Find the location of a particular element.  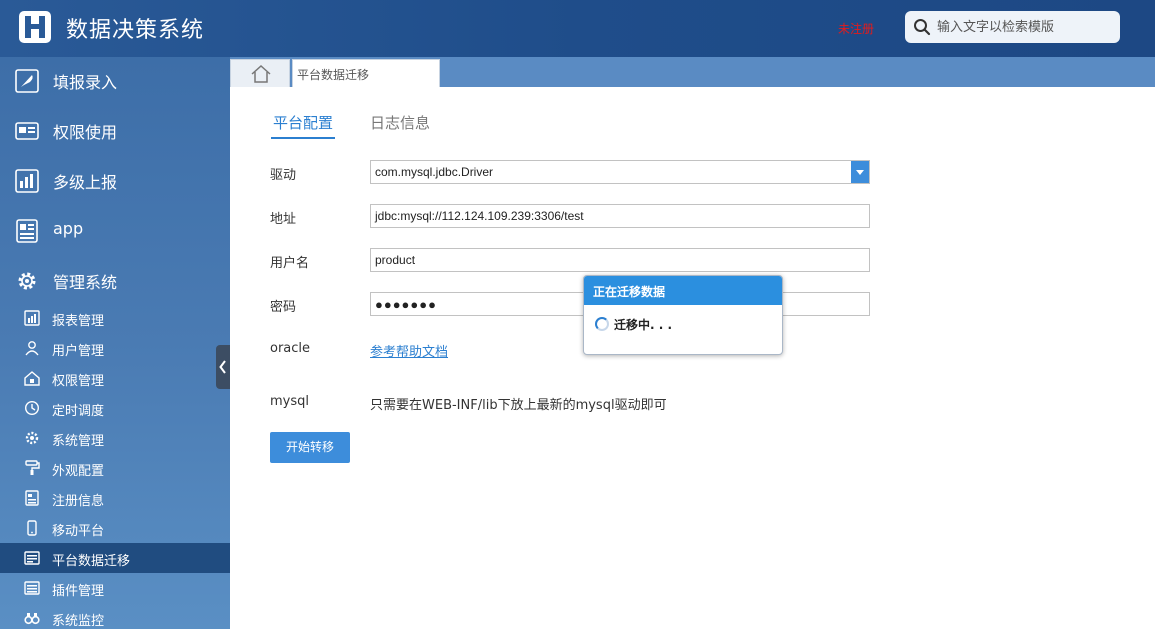

sidebar-item-scheduling: 定时调度 is located at coordinates (115, 408).